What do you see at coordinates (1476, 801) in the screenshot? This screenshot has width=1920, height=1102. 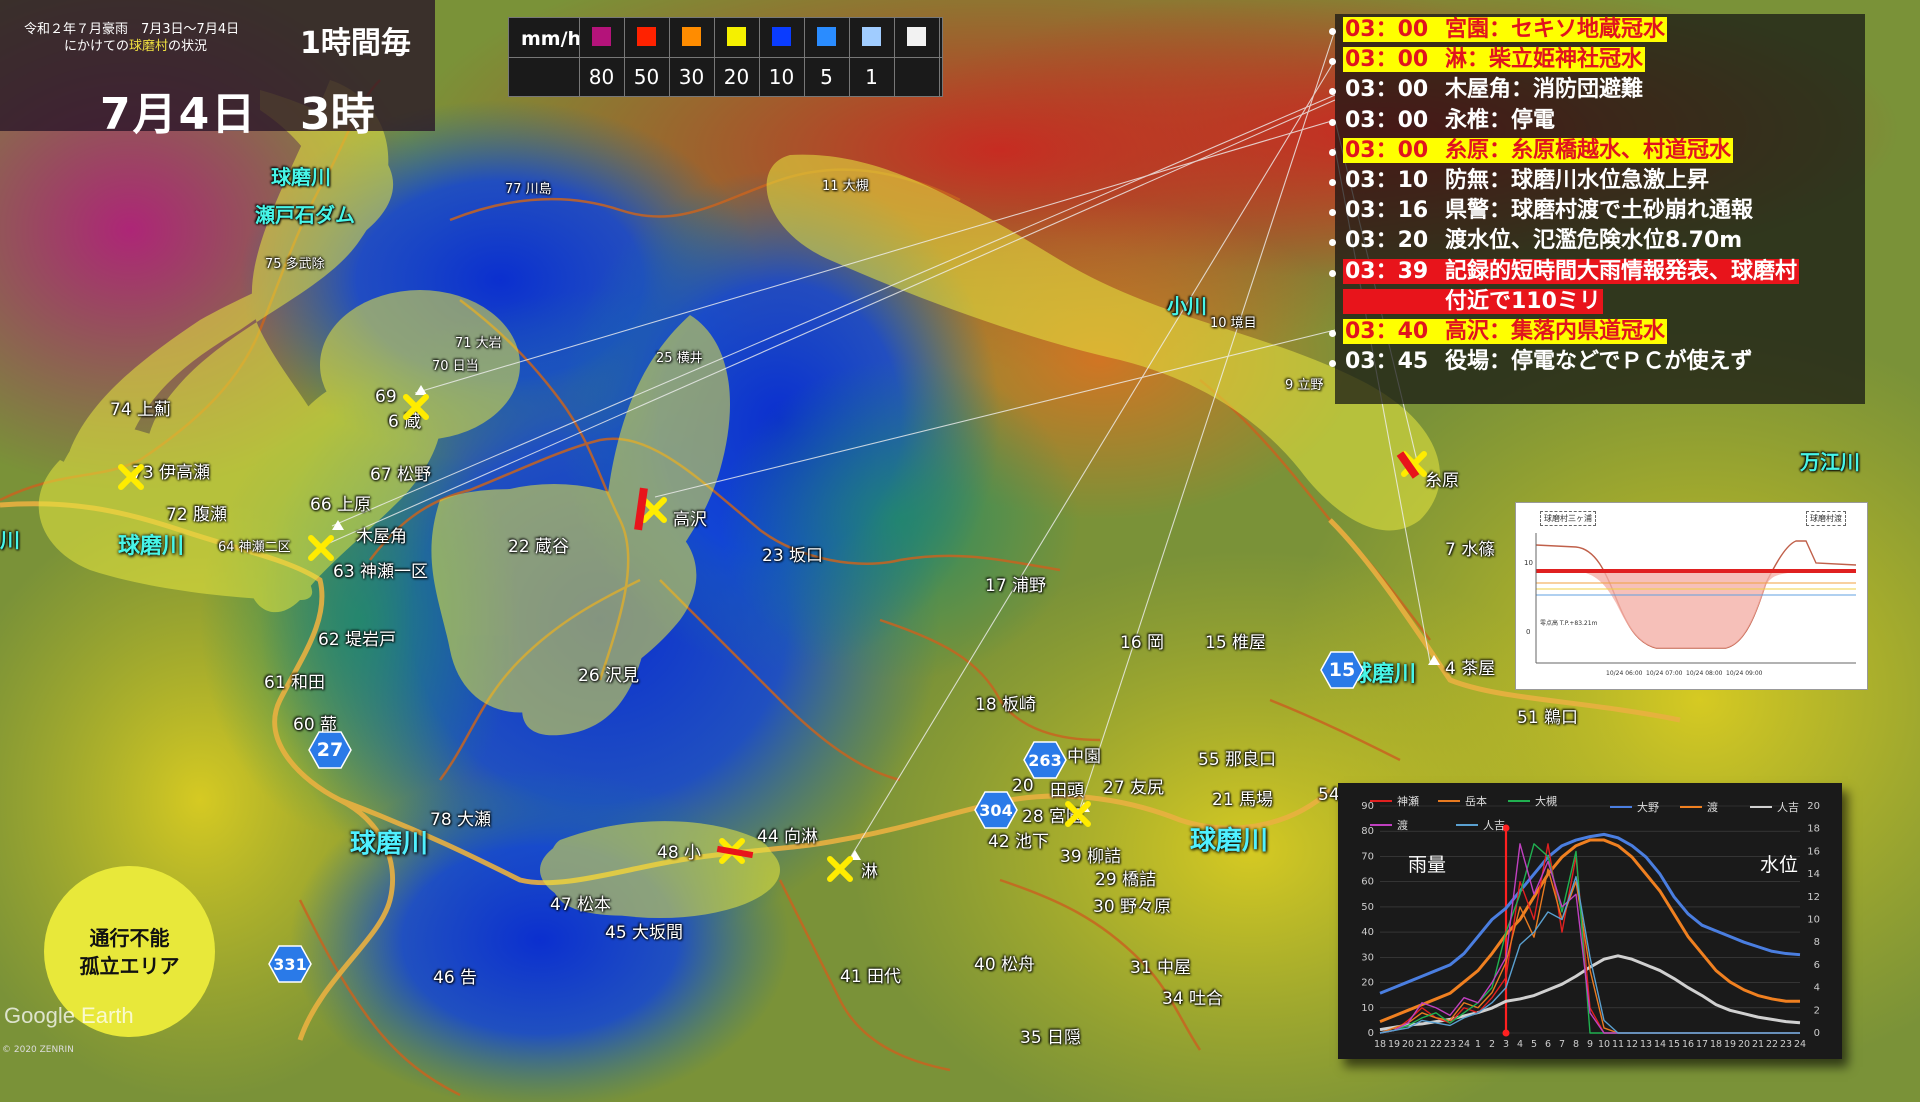 I see `legend-label: 岳本` at bounding box center [1476, 801].